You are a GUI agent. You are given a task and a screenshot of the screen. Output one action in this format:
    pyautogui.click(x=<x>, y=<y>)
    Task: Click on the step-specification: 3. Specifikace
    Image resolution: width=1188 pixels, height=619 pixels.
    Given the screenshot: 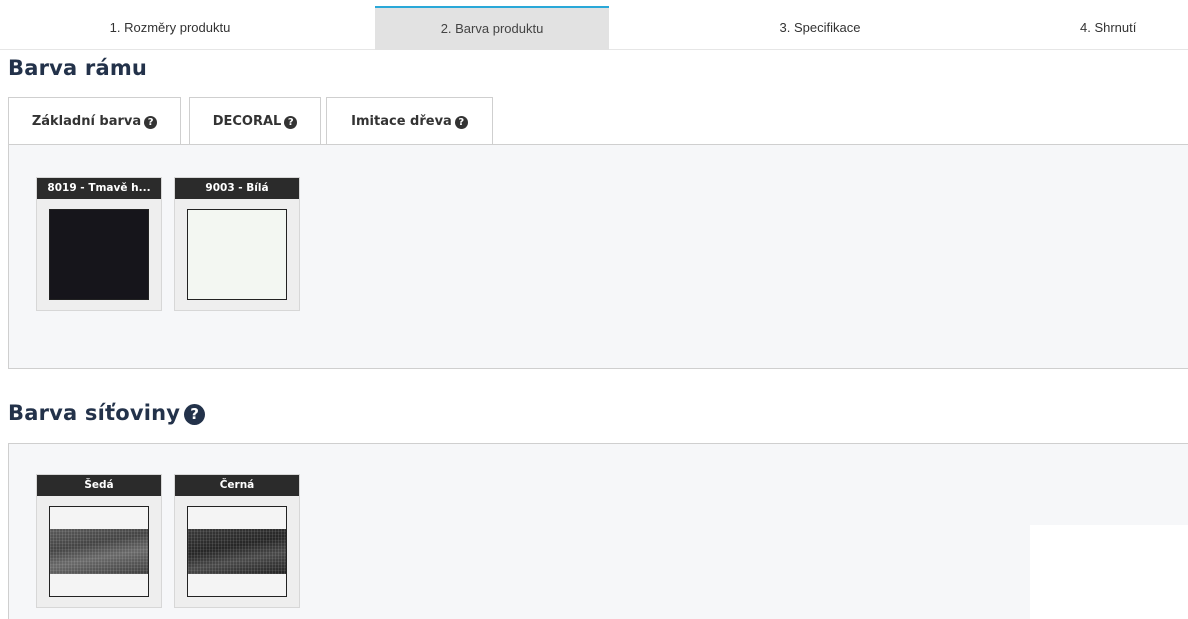 What is the action you would take?
    pyautogui.click(x=820, y=28)
    